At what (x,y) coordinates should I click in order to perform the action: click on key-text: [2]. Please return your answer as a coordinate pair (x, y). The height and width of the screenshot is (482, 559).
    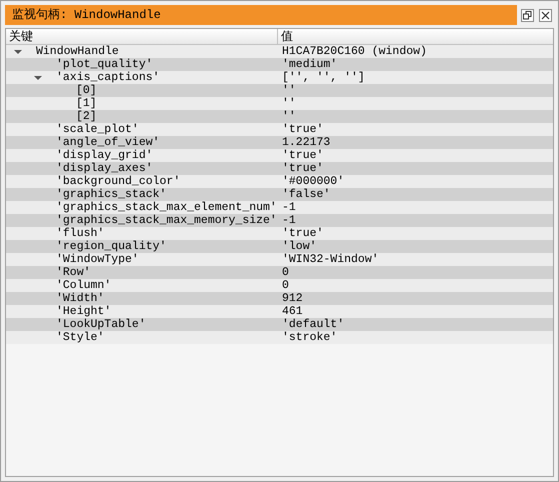
    Looking at the image, I should click on (86, 116).